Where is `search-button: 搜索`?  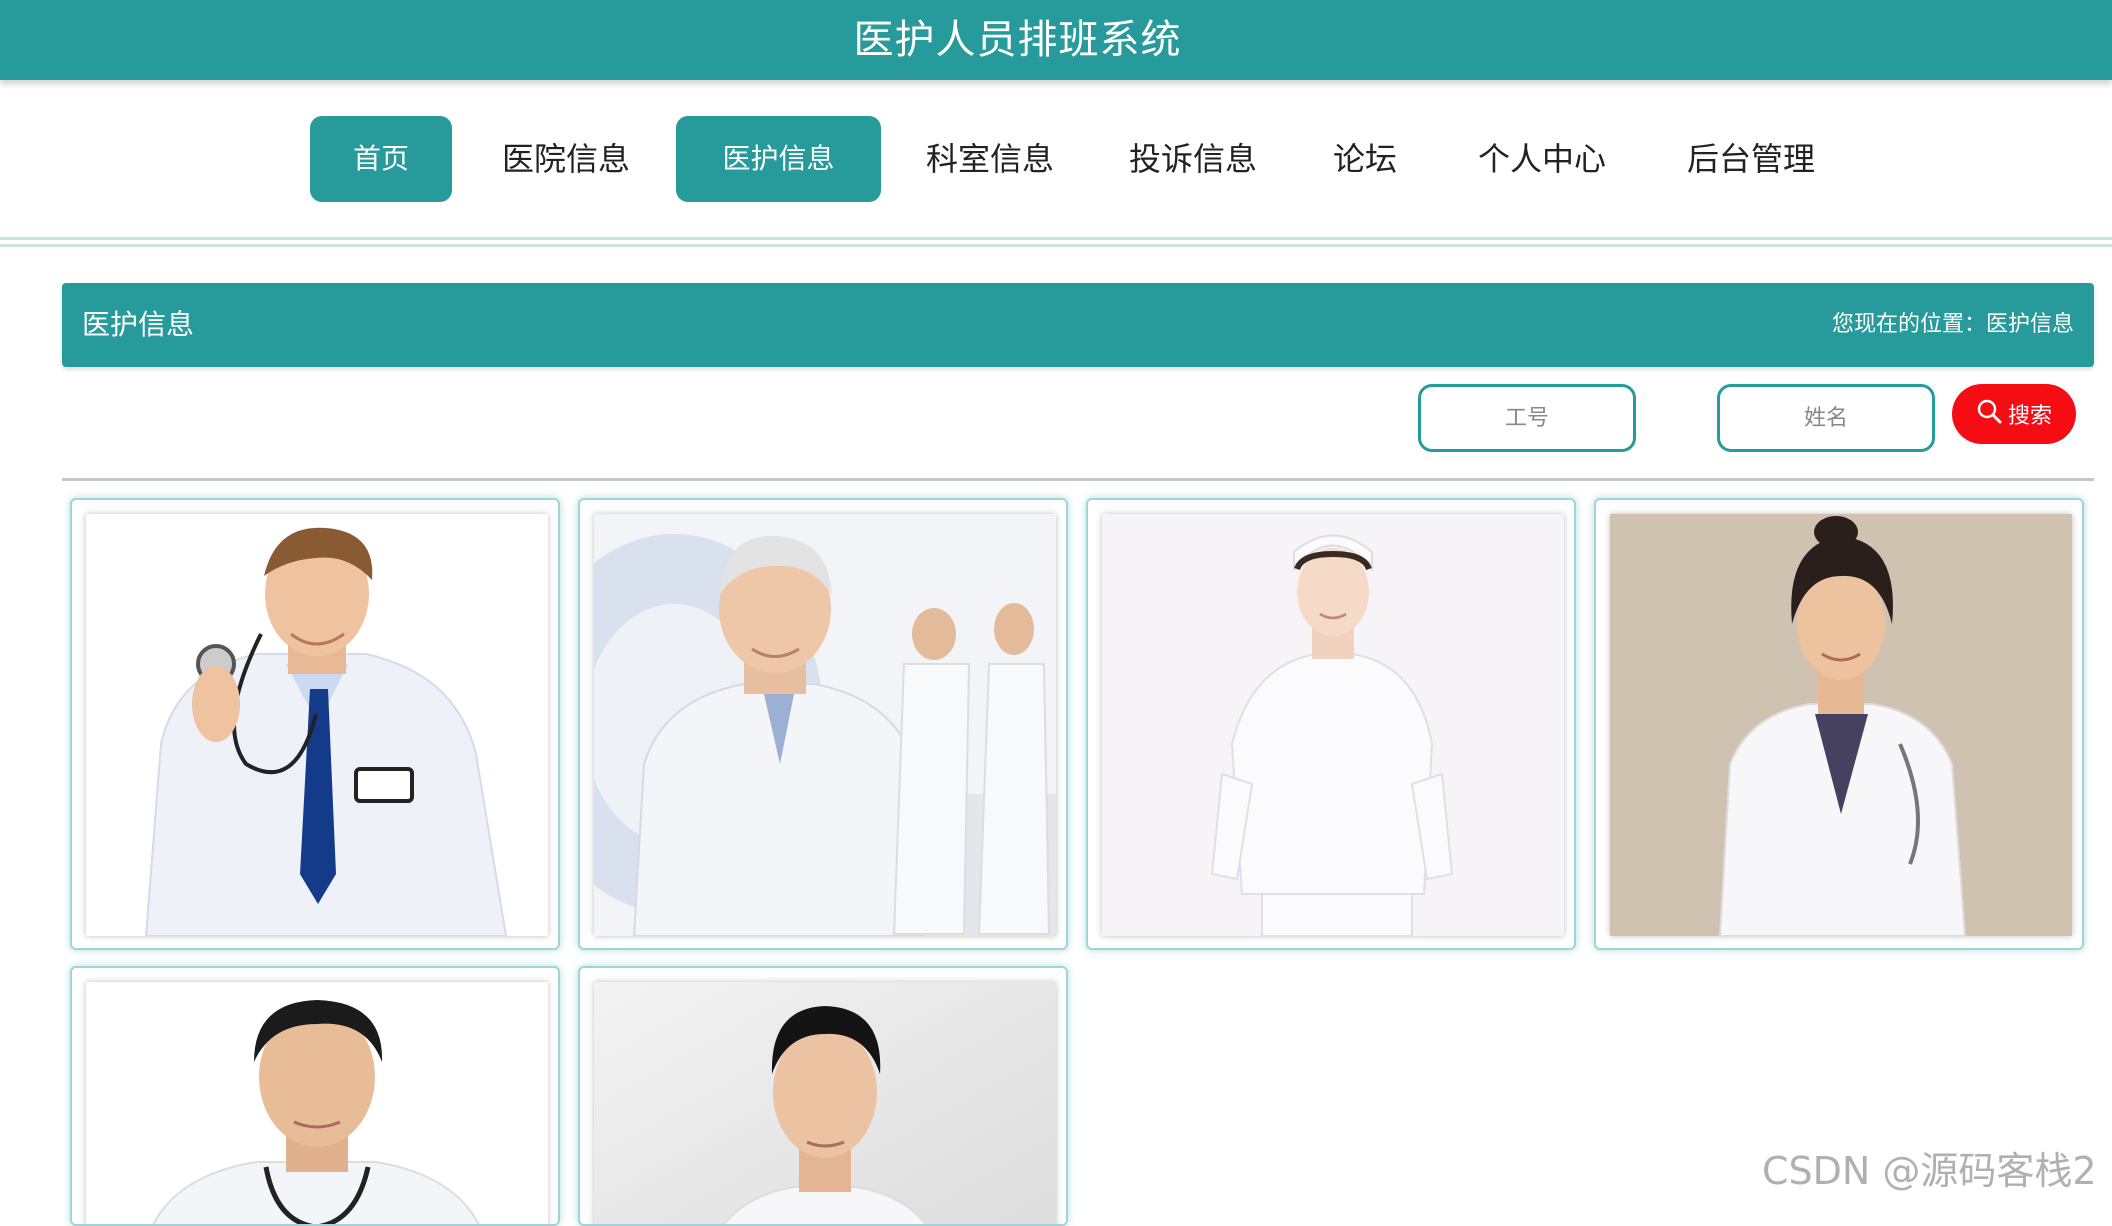
search-button: 搜索 is located at coordinates (2014, 414).